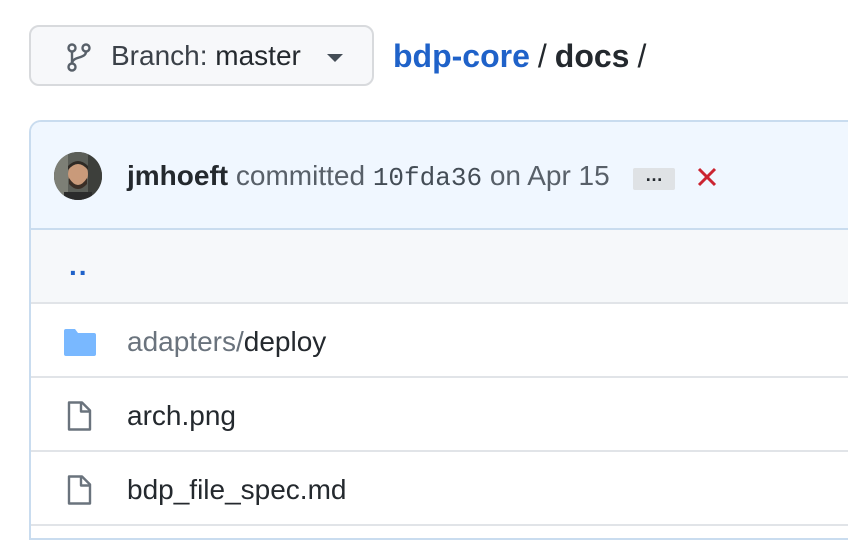 This screenshot has height=540, width=848. Describe the element at coordinates (549, 175) in the screenshot. I see `commit-date: on Apr 15` at that location.